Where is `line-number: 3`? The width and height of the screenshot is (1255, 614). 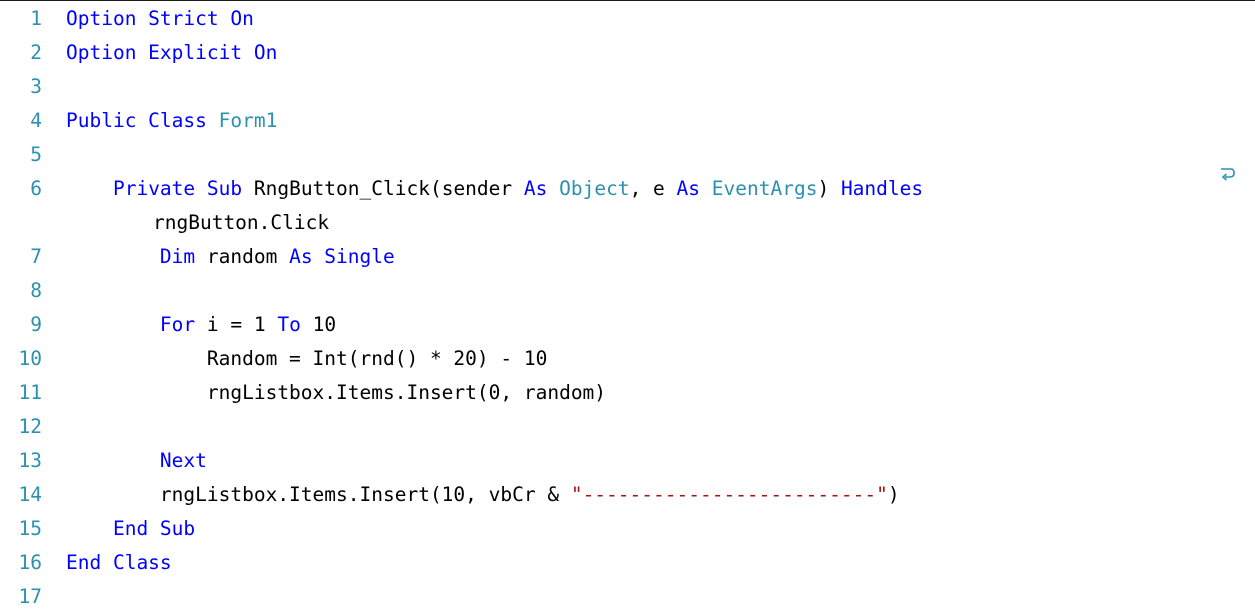 line-number: 3 is located at coordinates (36, 86).